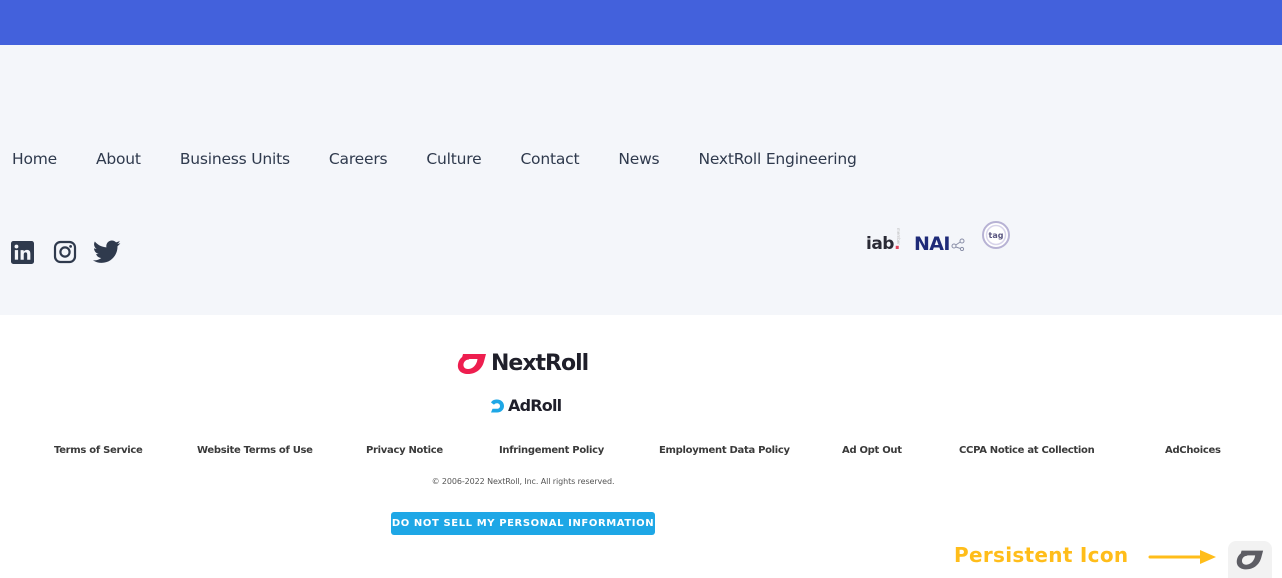 The image size is (1282, 578). I want to click on tag-badge-text: tag, so click(995, 235).